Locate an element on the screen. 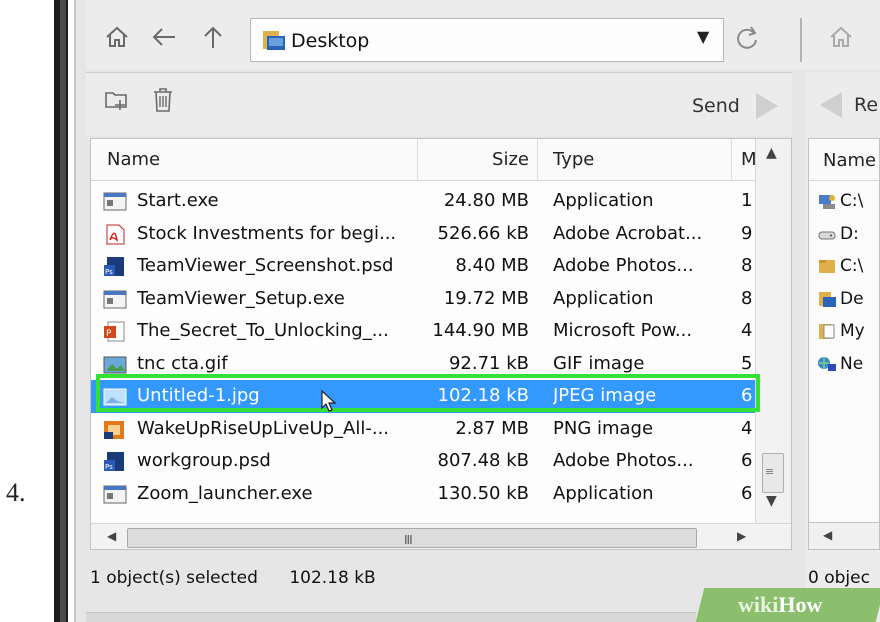 Image resolution: width=880 pixels, height=622 pixels. home-icon-right-pane is located at coordinates (841, 40).